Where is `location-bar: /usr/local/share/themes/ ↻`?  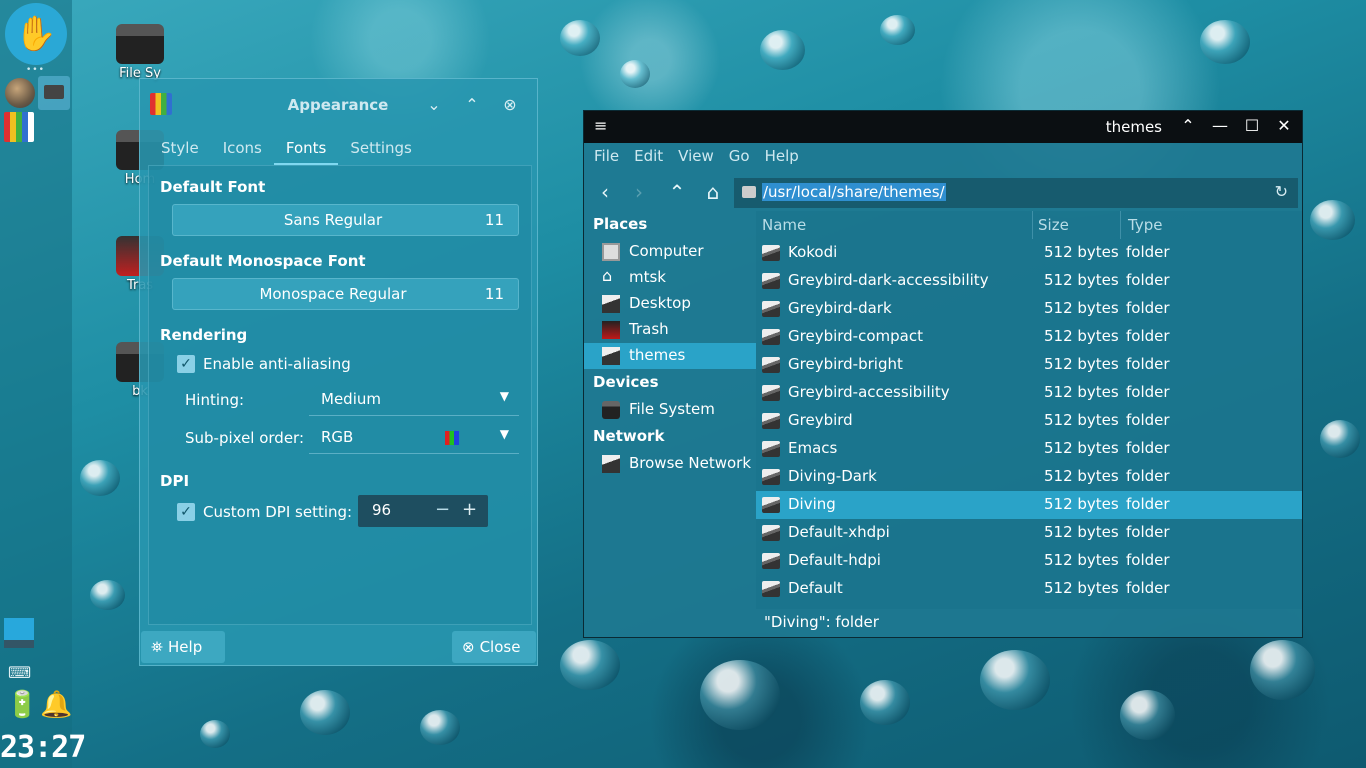
location-bar: /usr/local/share/themes/ ↻ is located at coordinates (1016, 193).